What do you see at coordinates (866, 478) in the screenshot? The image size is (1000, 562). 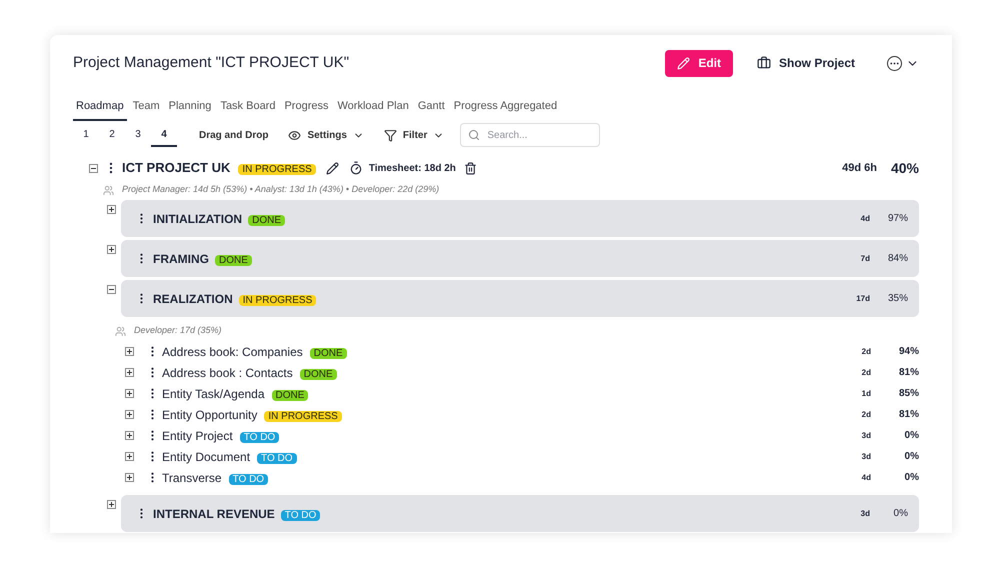 I see `task-duration: 4d` at bounding box center [866, 478].